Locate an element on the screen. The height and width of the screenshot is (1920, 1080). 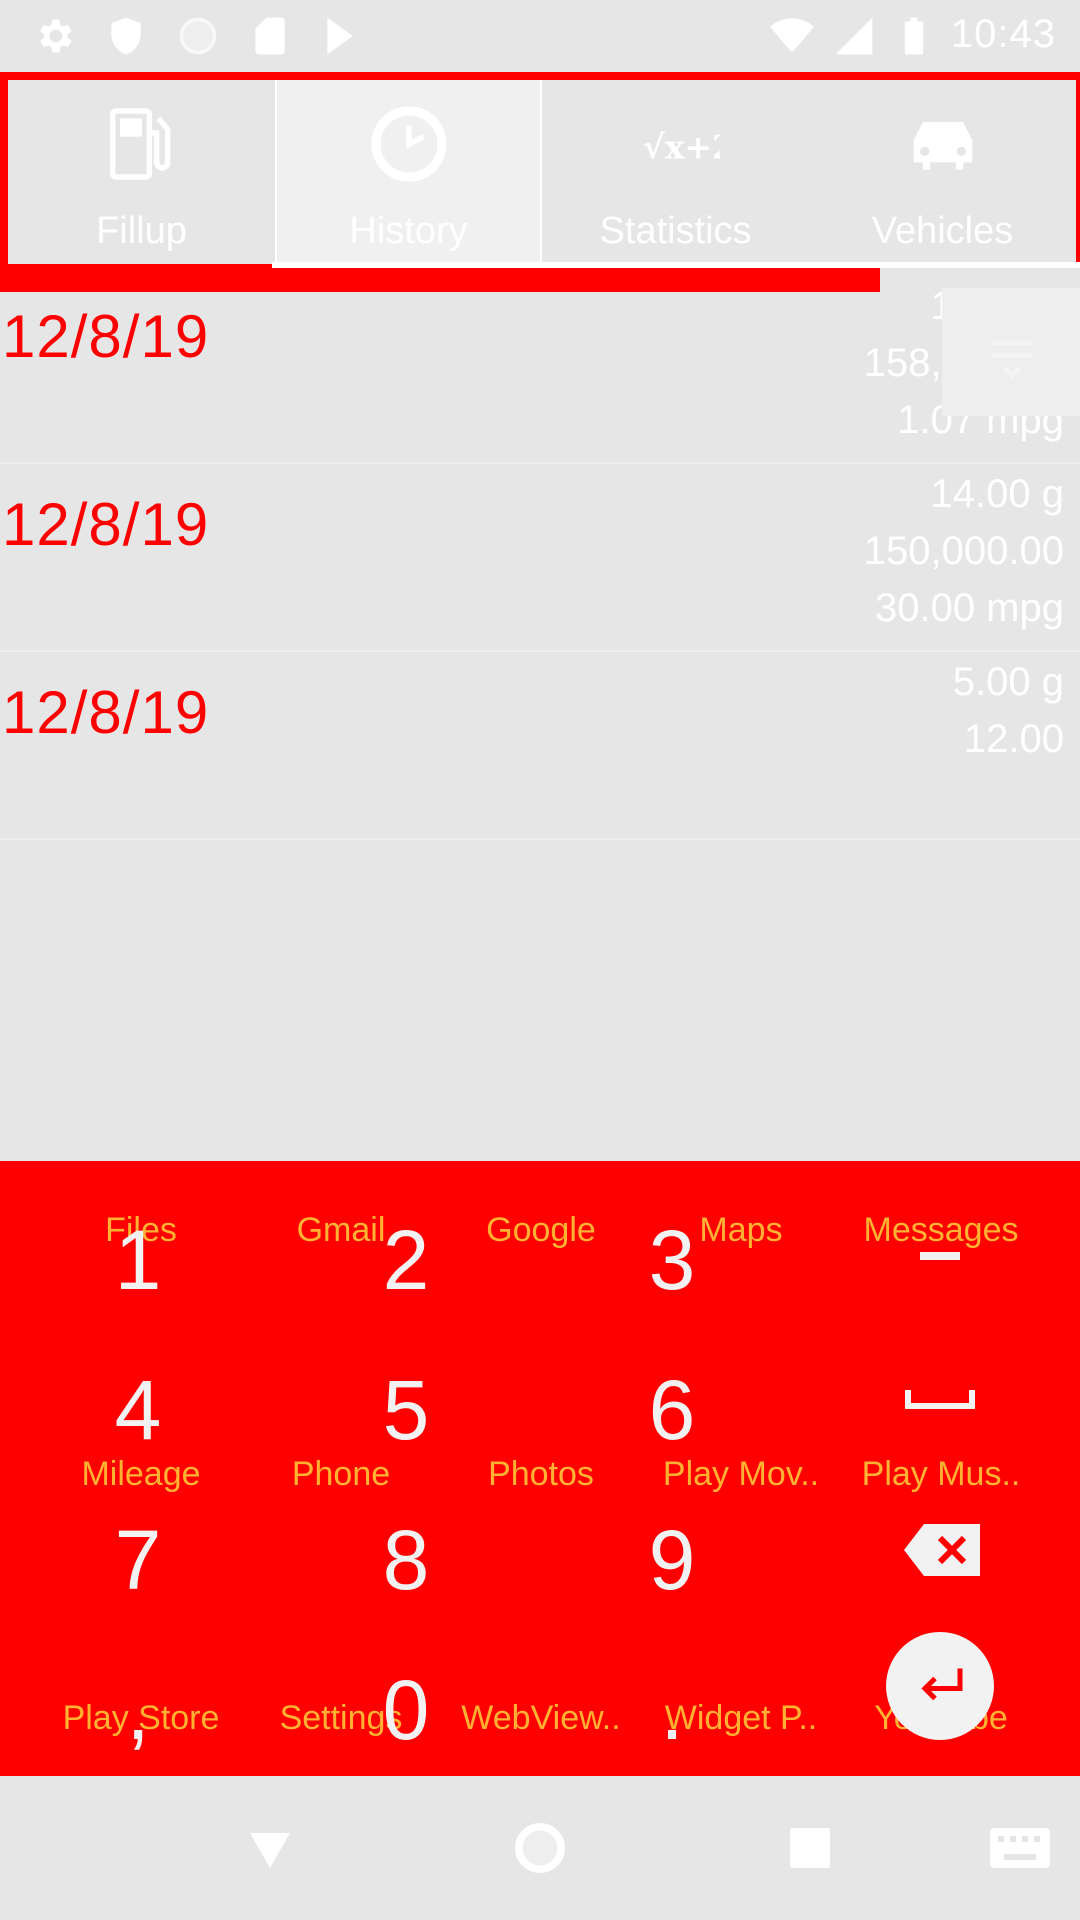
sort-button is located at coordinates (1011, 352).